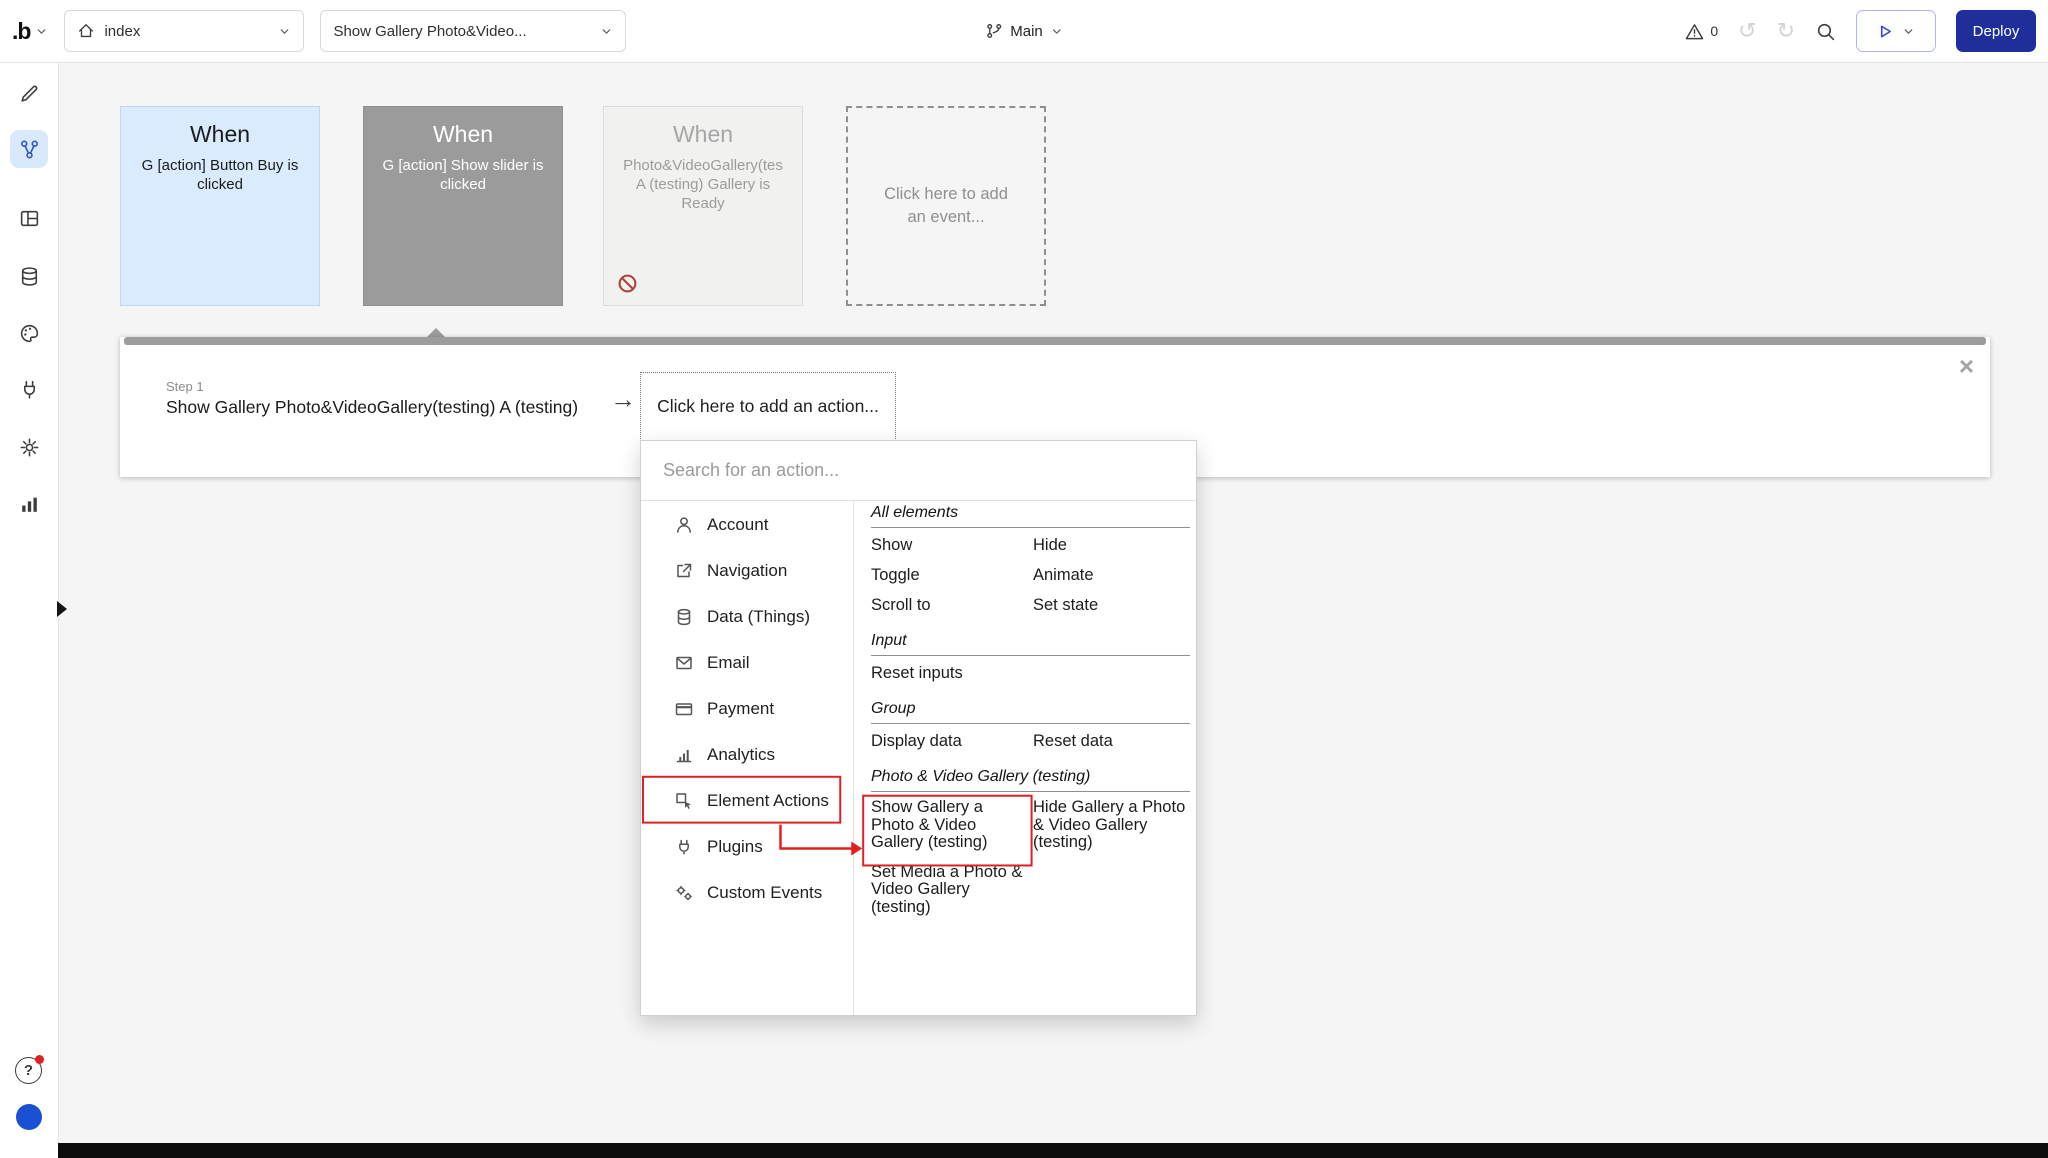  I want to click on plug-icon, so click(684, 847).